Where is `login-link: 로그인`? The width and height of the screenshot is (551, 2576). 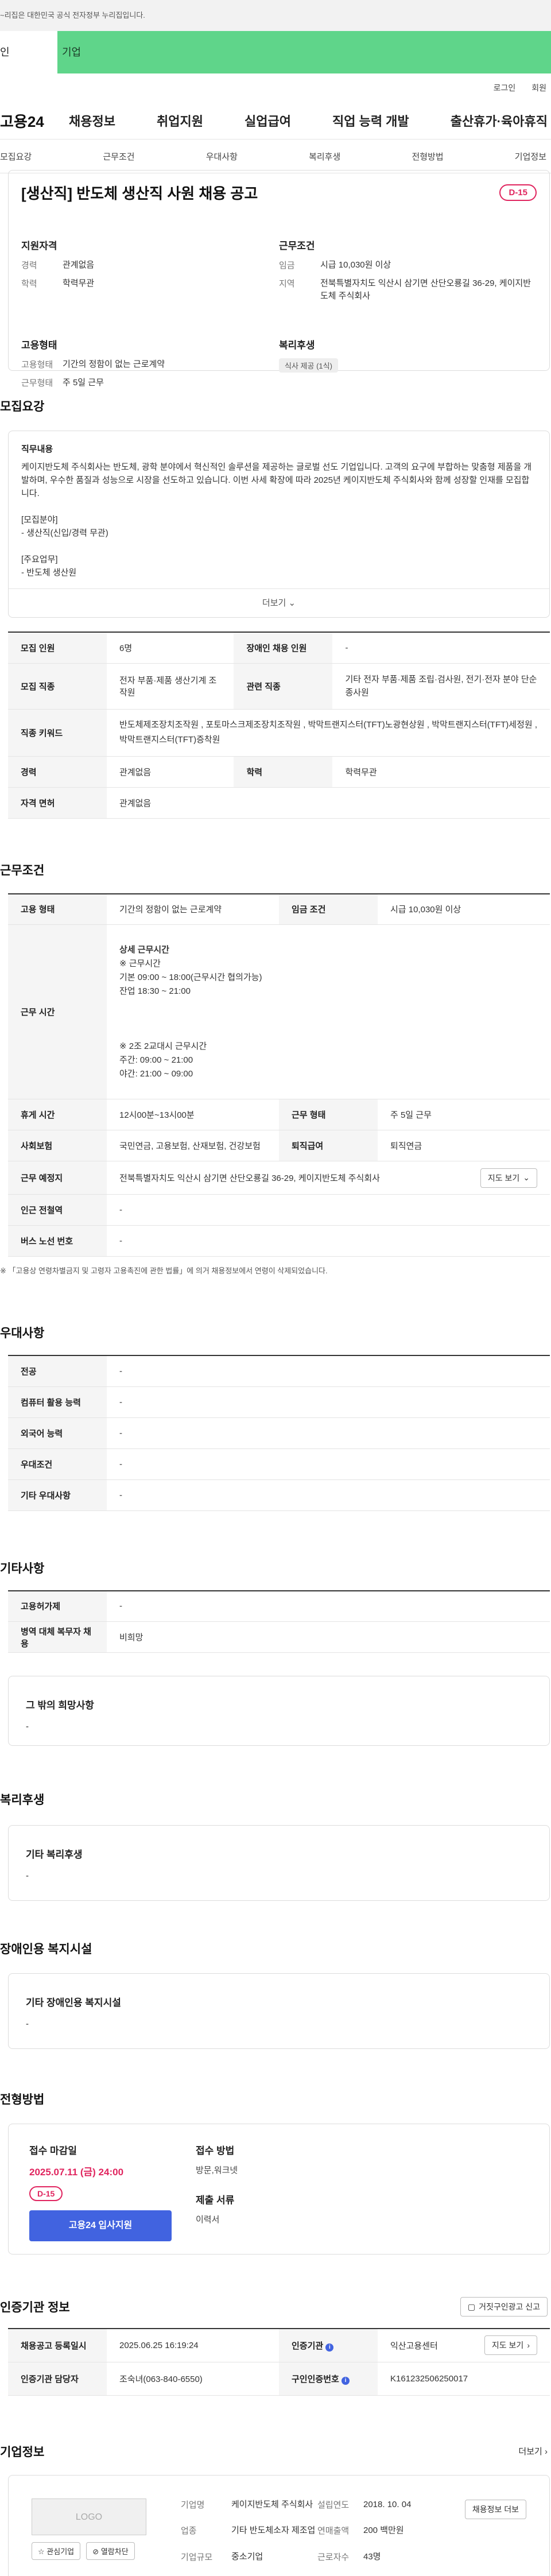 login-link: 로그인 is located at coordinates (505, 88).